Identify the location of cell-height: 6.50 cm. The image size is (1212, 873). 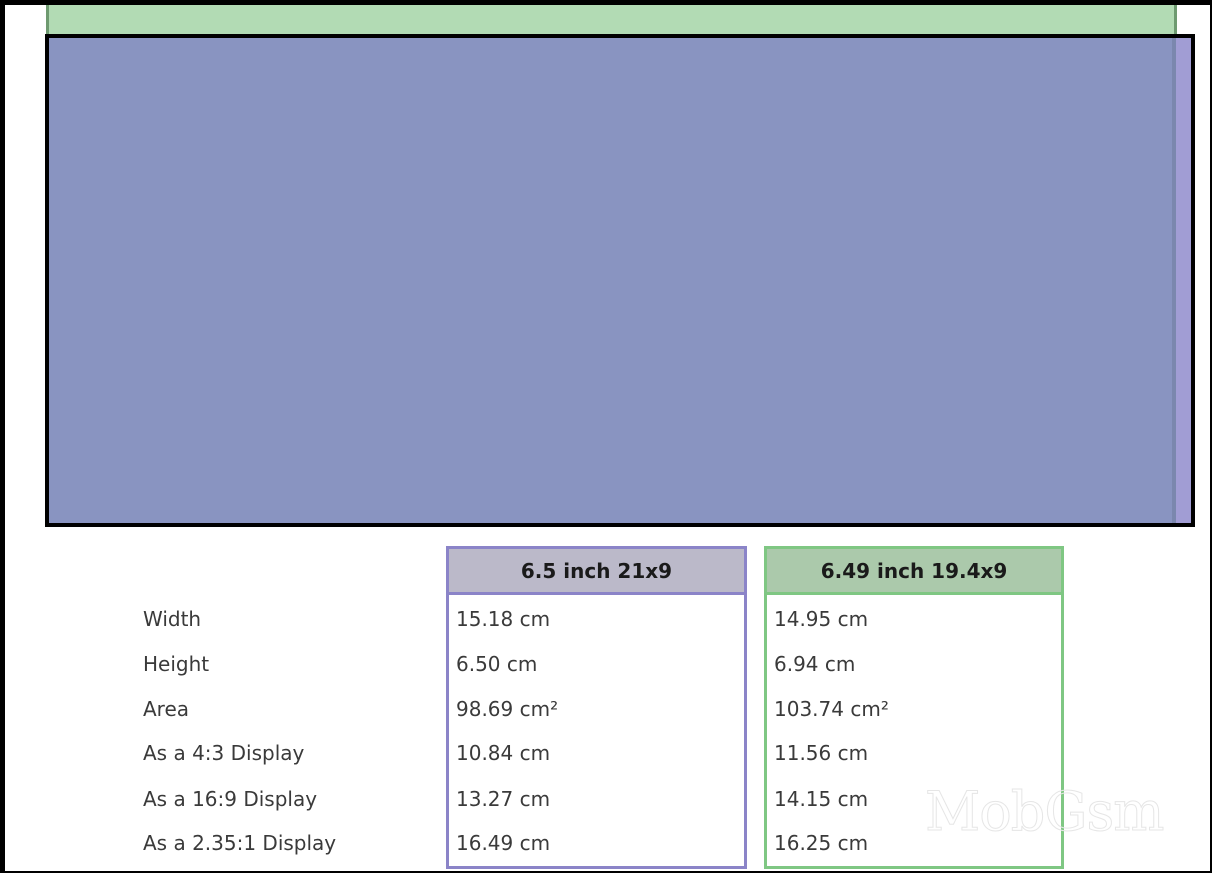
(497, 664).